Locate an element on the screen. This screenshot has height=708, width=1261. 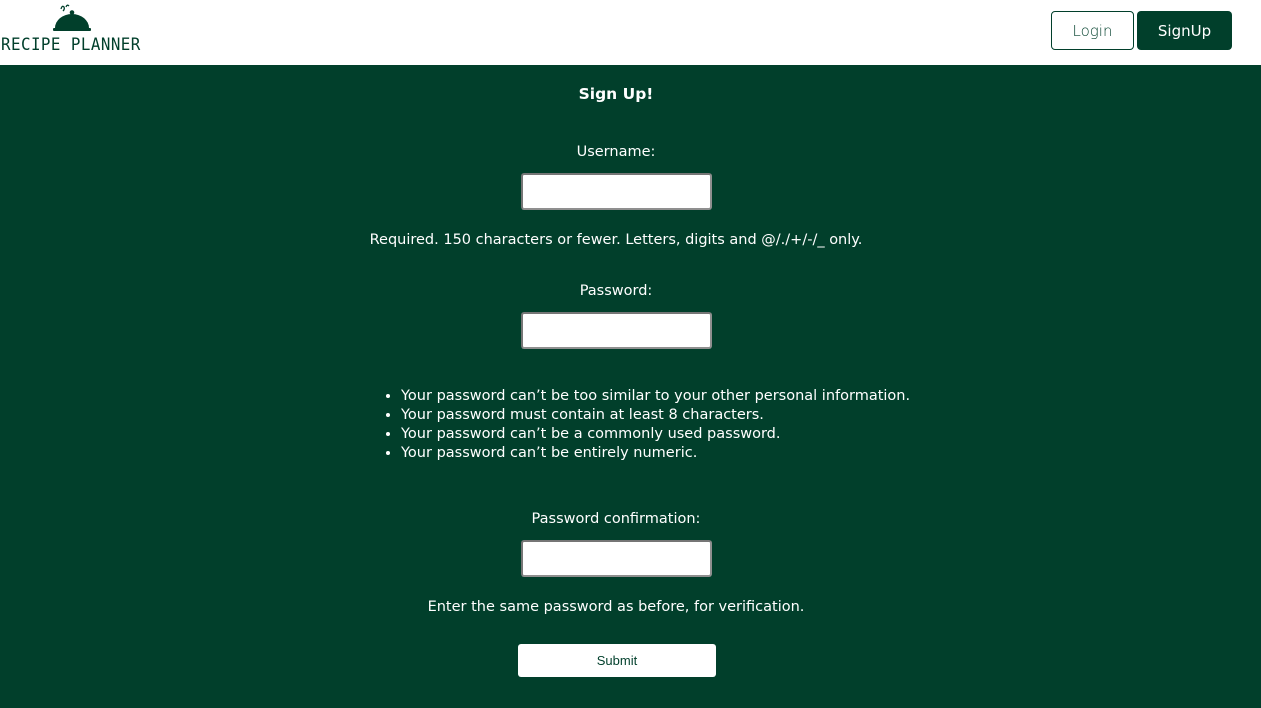
logo-text: RECIPE PLANNER is located at coordinates (71, 45).